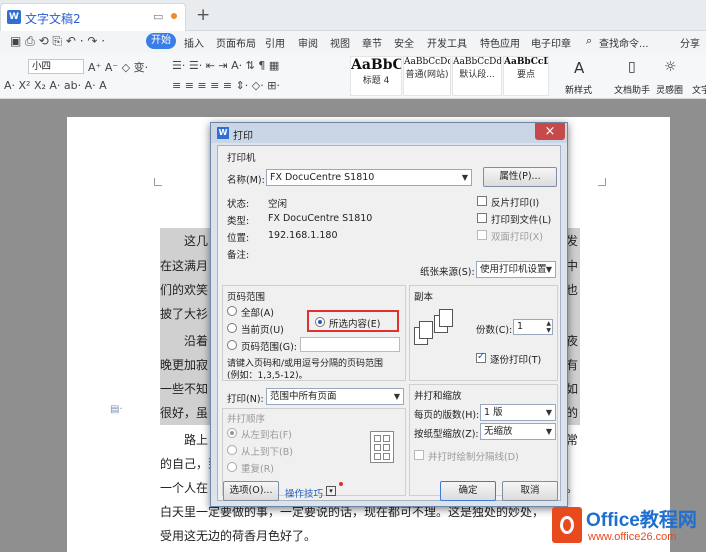 The width and height of the screenshot is (706, 552). Describe the element at coordinates (518, 412) in the screenshot. I see `pages-per-sheet-select: 1 版 ▼` at that location.